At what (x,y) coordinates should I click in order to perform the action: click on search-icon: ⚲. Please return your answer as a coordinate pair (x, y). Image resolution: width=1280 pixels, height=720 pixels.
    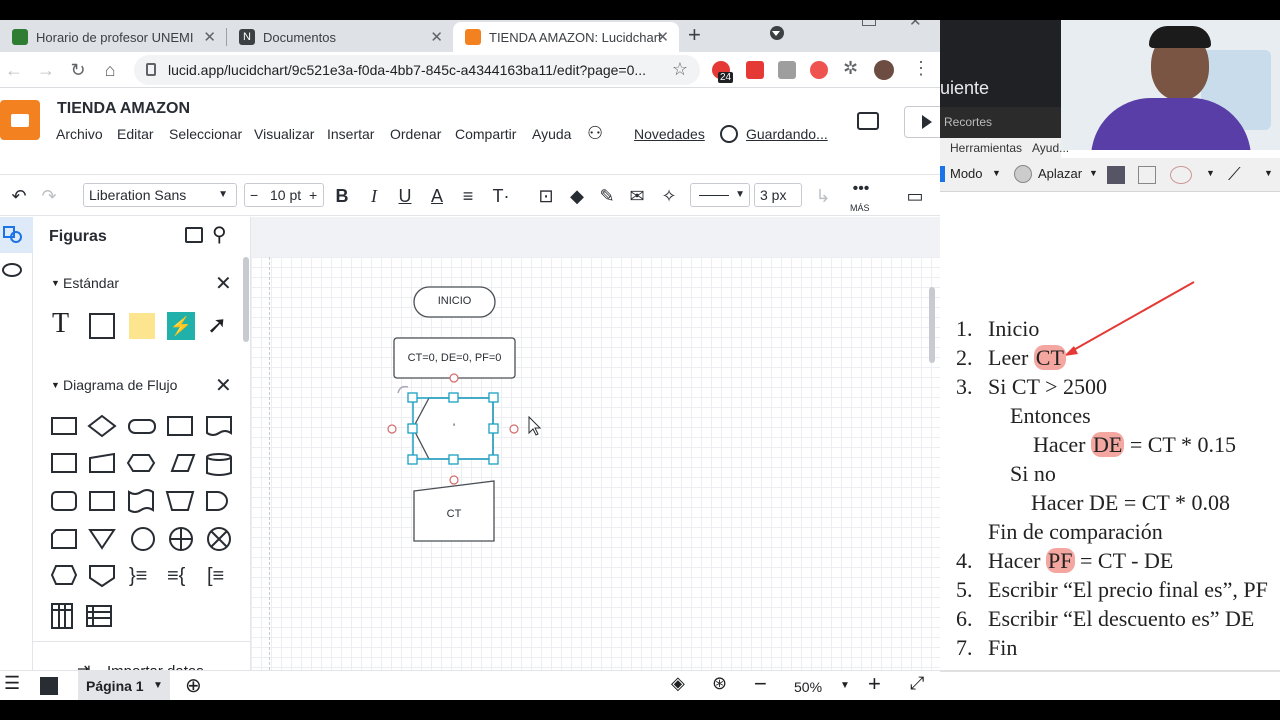
    Looking at the image, I should click on (219, 234).